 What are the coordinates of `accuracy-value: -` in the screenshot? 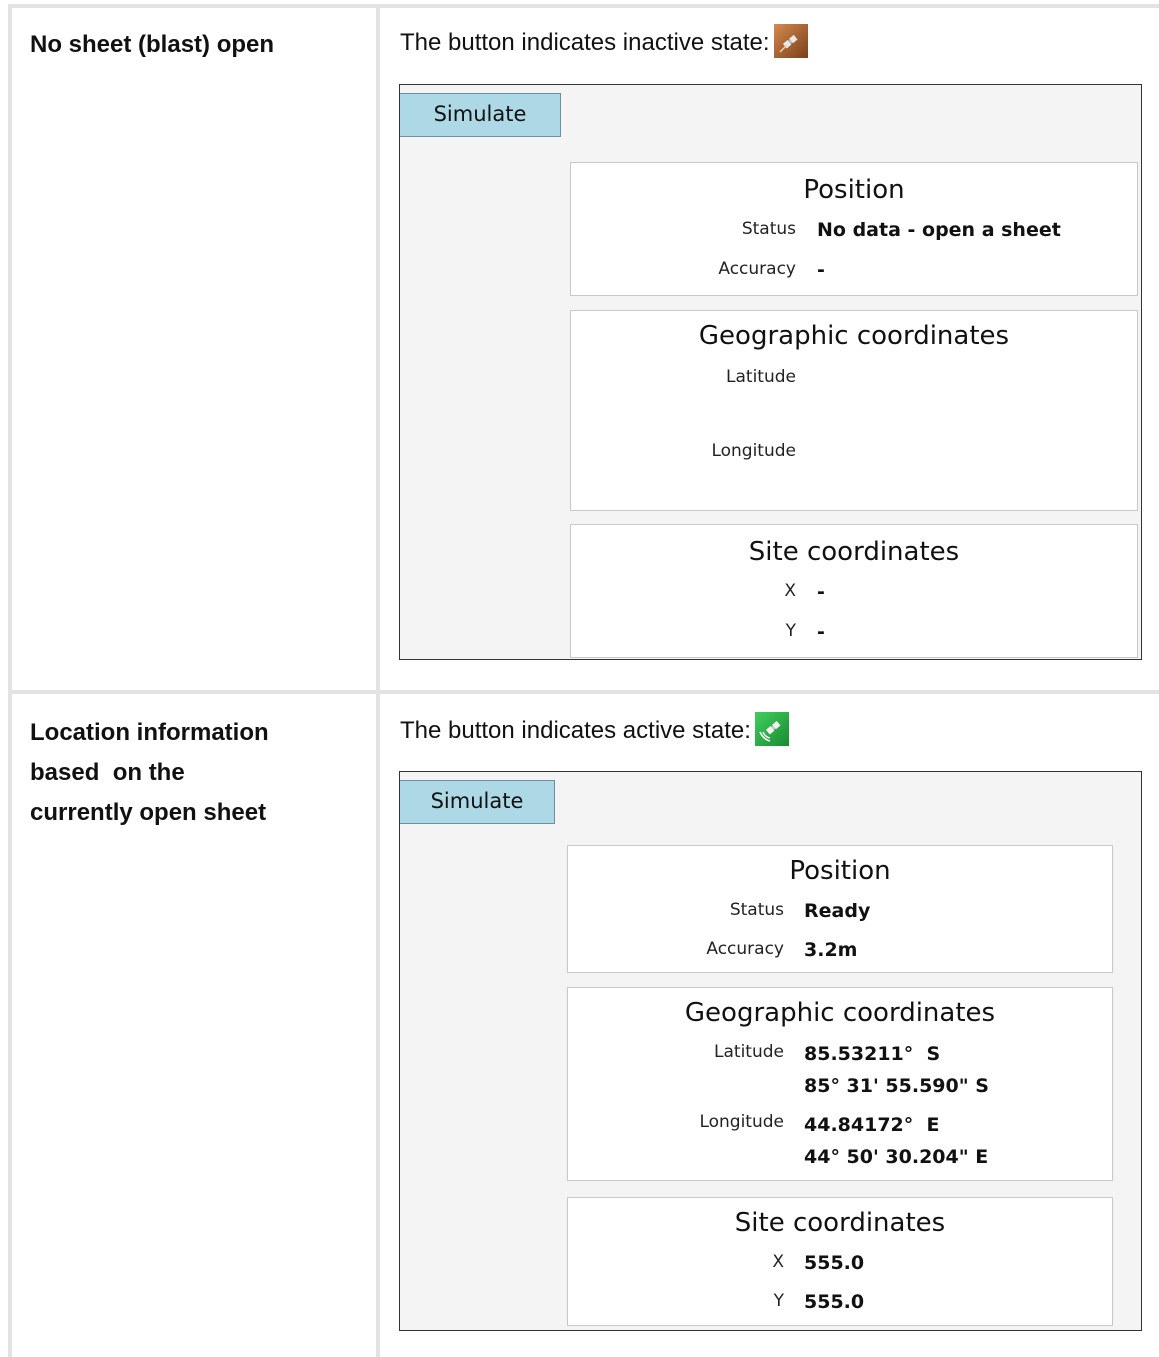 It's located at (821, 270).